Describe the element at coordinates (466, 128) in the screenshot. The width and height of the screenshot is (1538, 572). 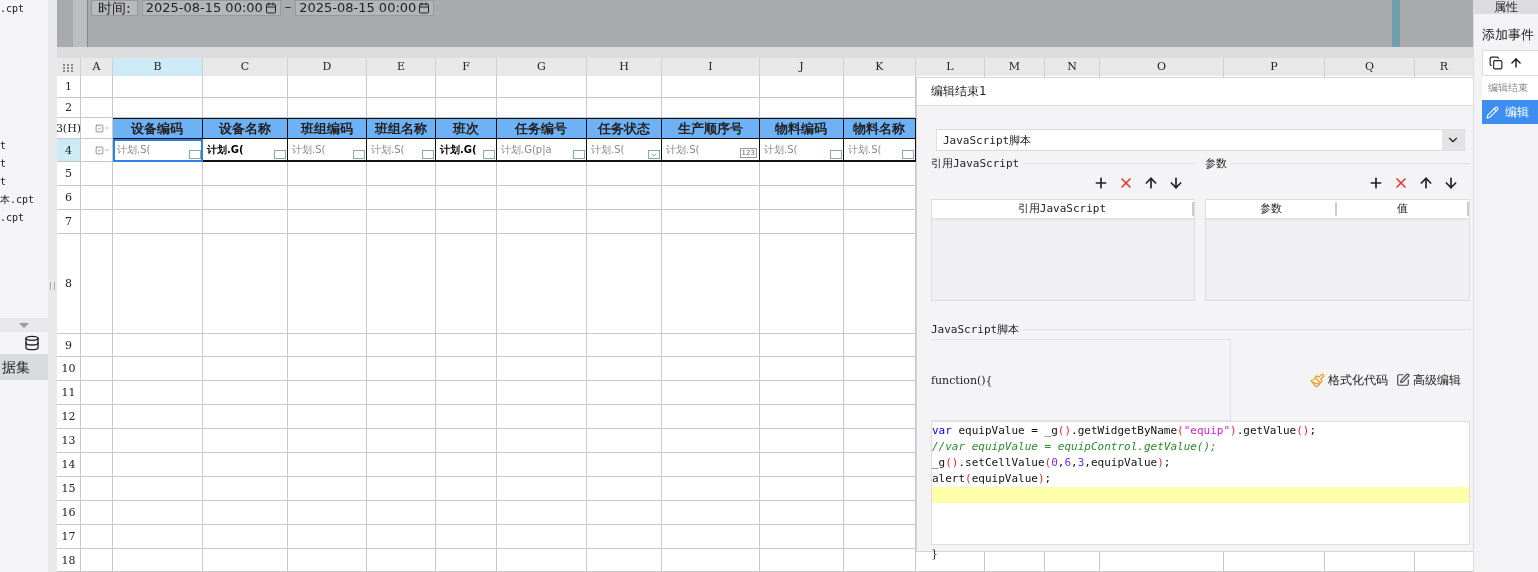
I see `header-cell: 班次` at that location.